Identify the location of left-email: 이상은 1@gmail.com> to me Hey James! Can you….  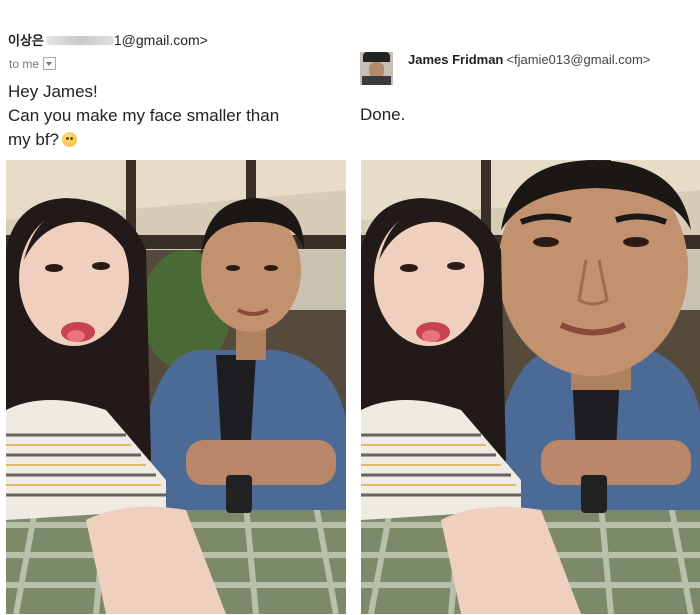
(175, 80).